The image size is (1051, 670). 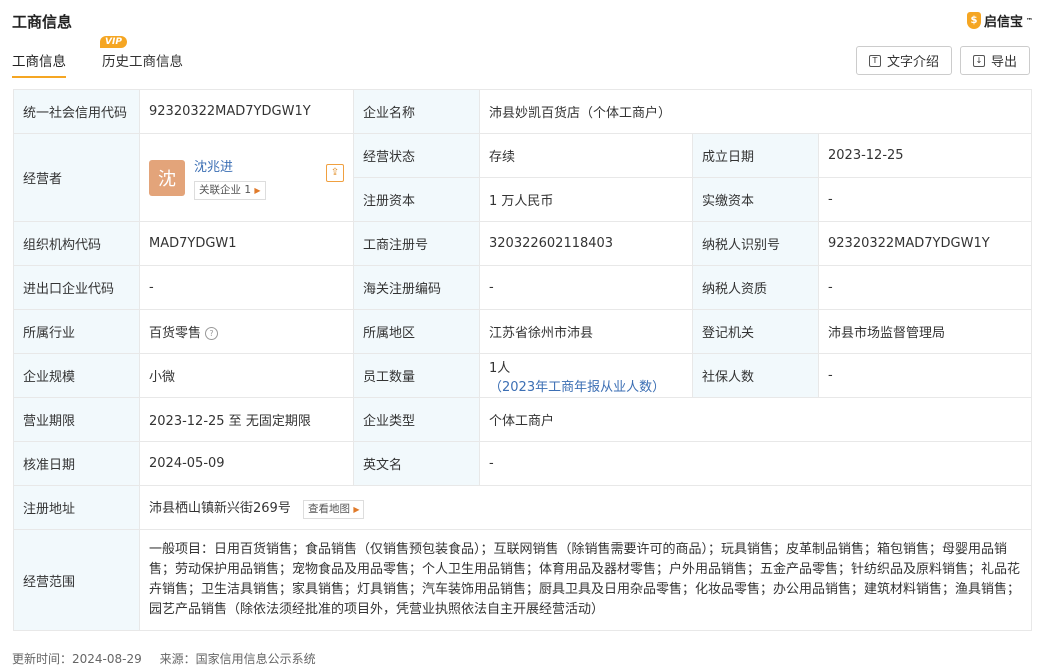 What do you see at coordinates (416, 155) in the screenshot?
I see `status-label: 经营状态` at bounding box center [416, 155].